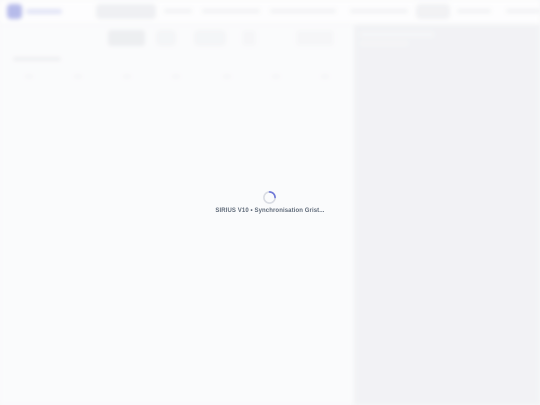 This screenshot has height=405, width=540. I want to click on spinner-icon, so click(269, 197).